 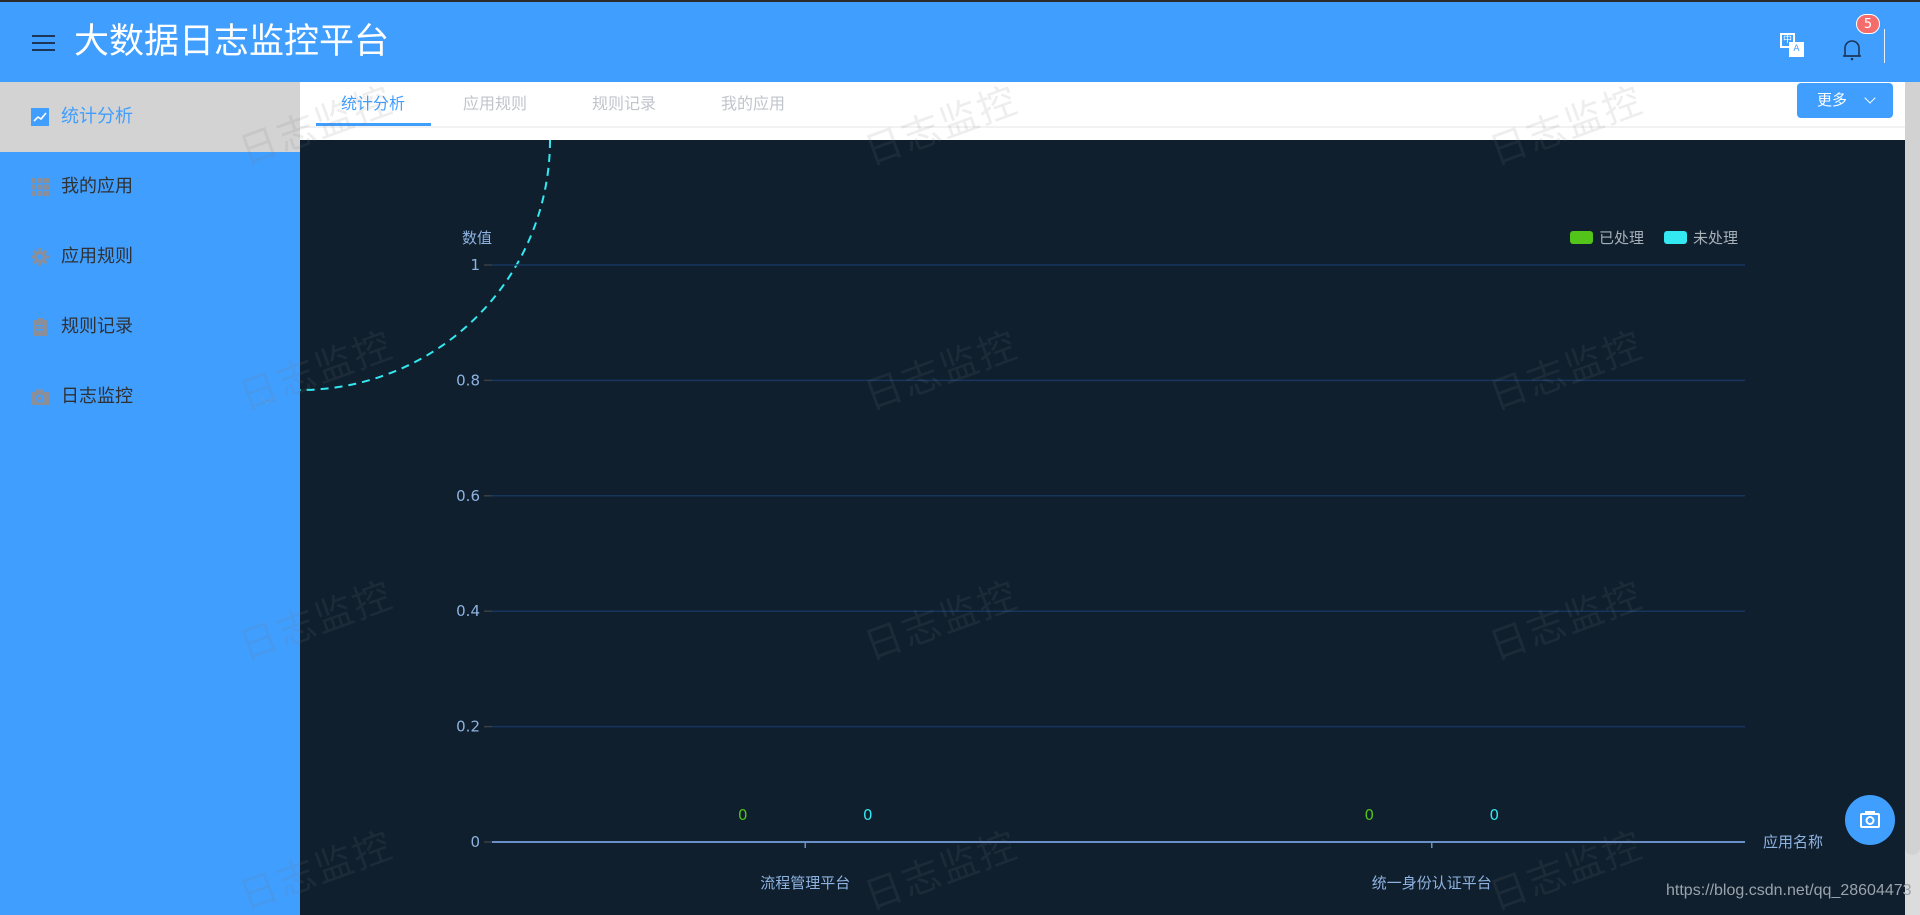 I want to click on legend-label: 未处理, so click(x=1715, y=238).